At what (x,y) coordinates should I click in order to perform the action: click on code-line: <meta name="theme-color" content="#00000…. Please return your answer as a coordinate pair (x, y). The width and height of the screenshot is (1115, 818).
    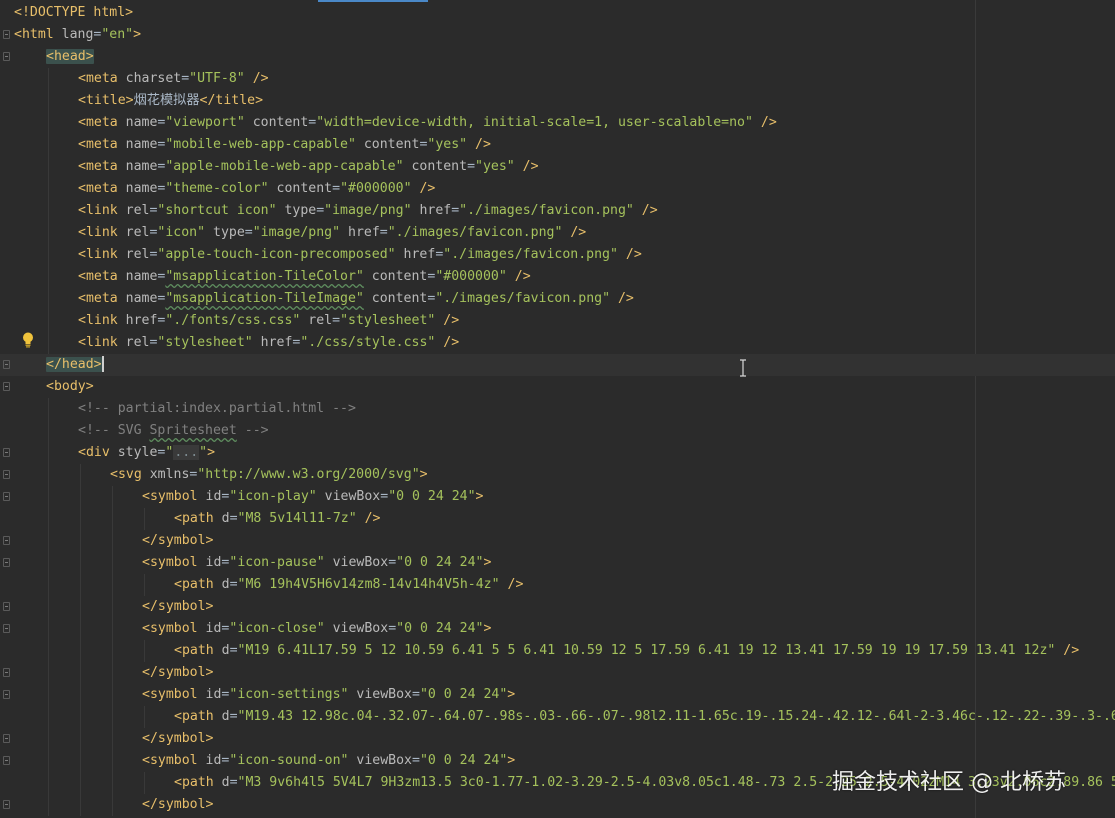
    Looking at the image, I should click on (557, 189).